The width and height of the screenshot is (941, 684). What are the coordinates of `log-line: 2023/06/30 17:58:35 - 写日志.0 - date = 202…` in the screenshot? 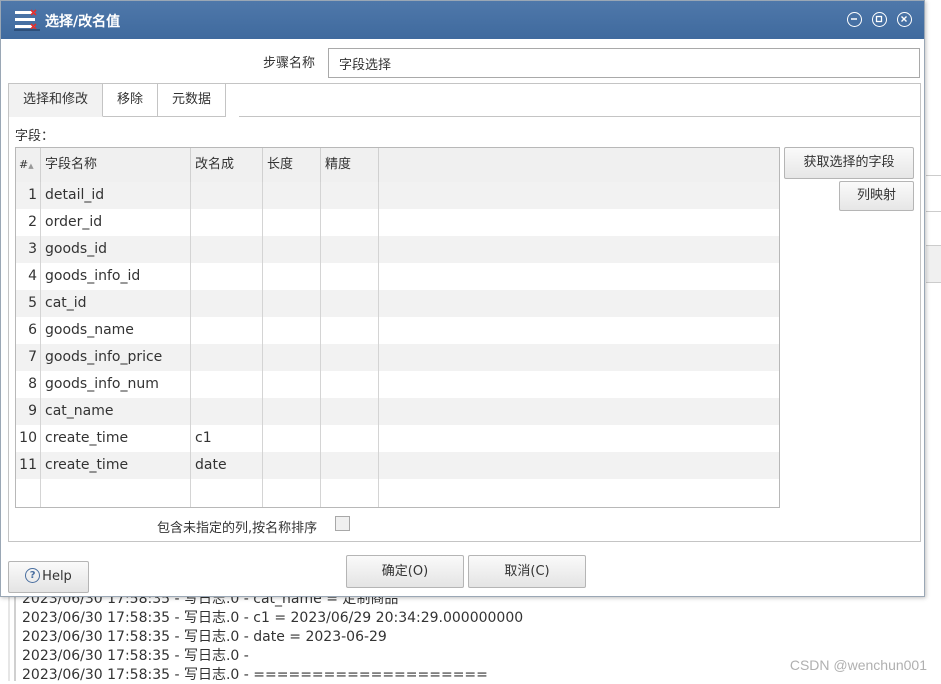 It's located at (204, 637).